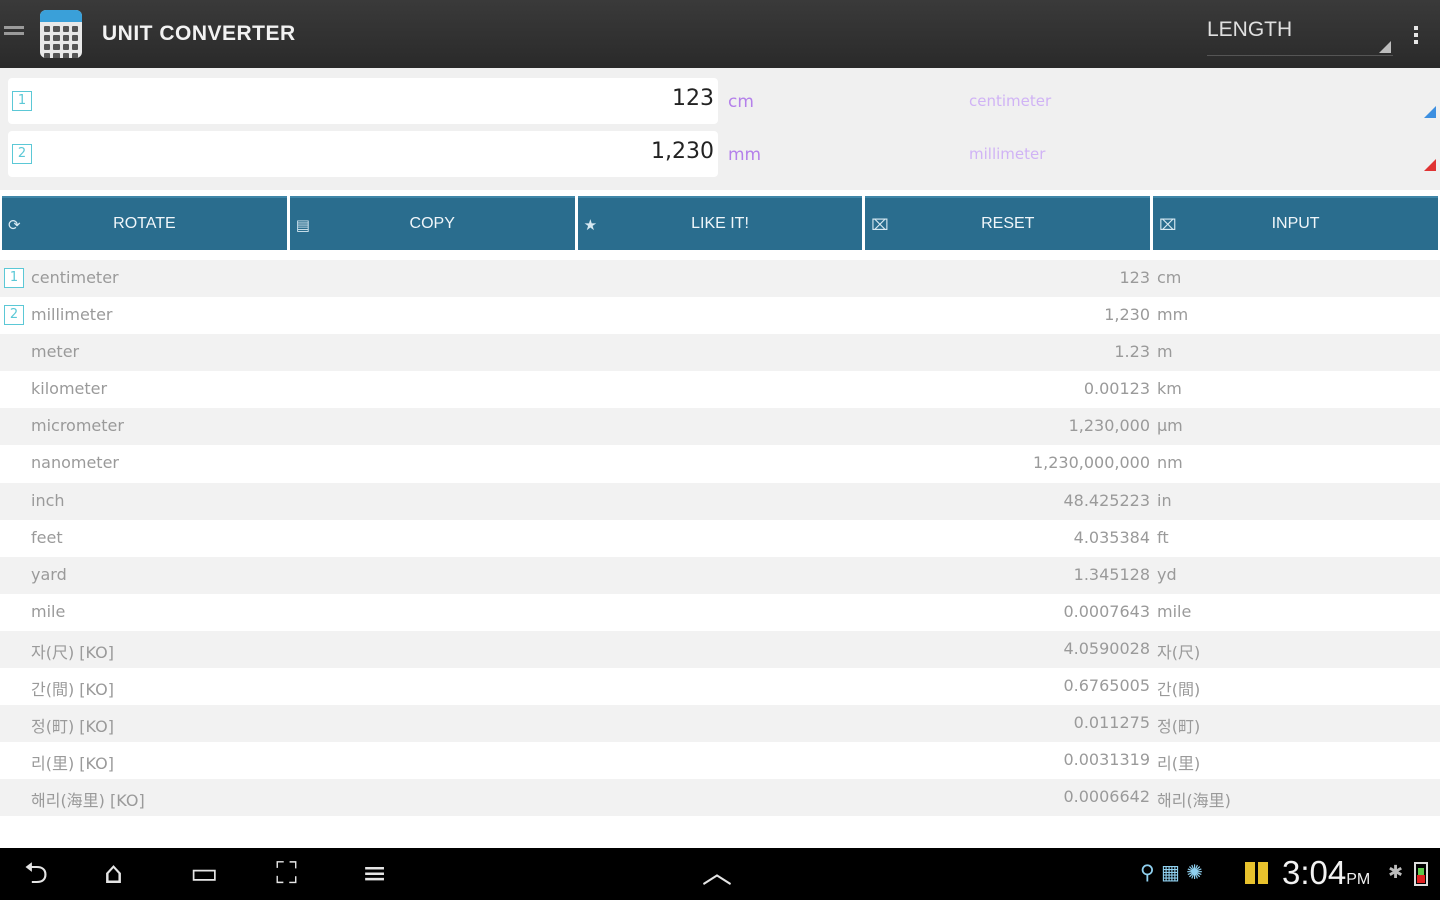  I want to click on input-badge-1: 1, so click(22, 101).